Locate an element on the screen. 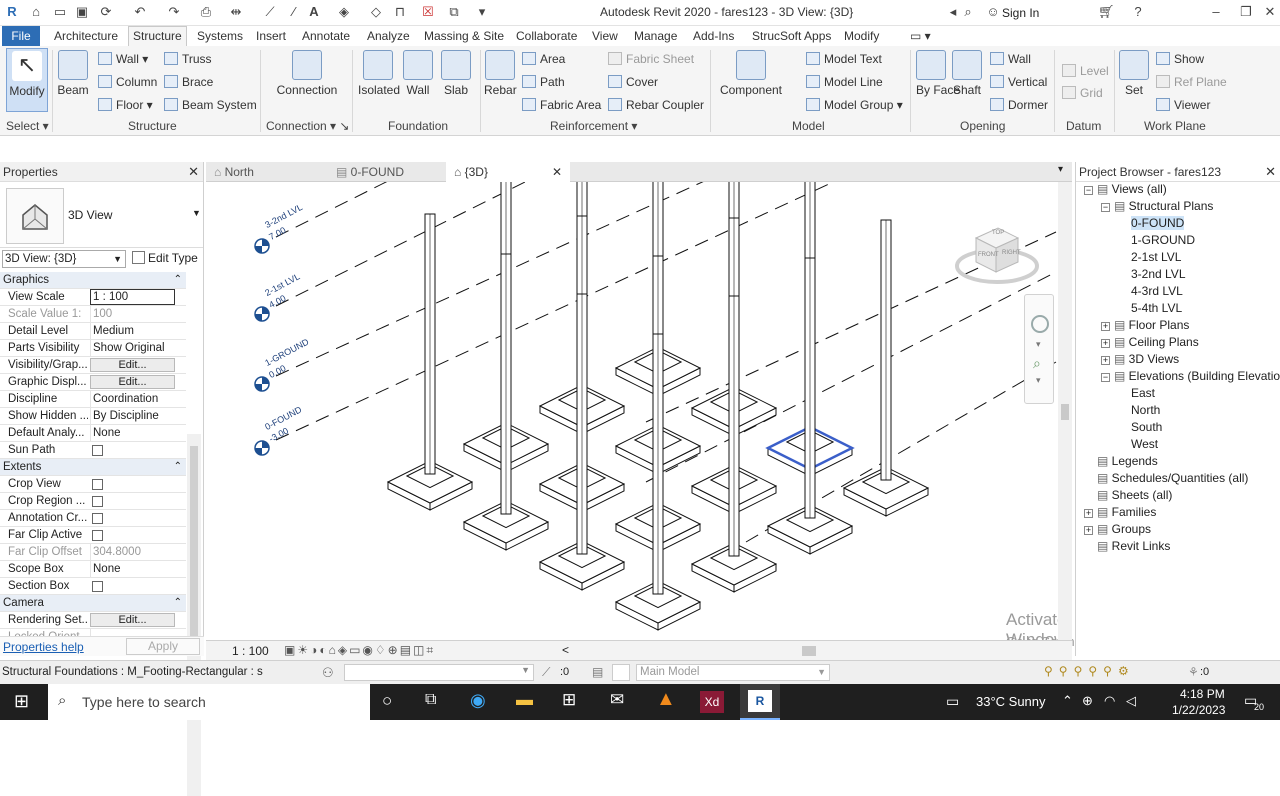  workset-dropdown: ▼ is located at coordinates (439, 672).